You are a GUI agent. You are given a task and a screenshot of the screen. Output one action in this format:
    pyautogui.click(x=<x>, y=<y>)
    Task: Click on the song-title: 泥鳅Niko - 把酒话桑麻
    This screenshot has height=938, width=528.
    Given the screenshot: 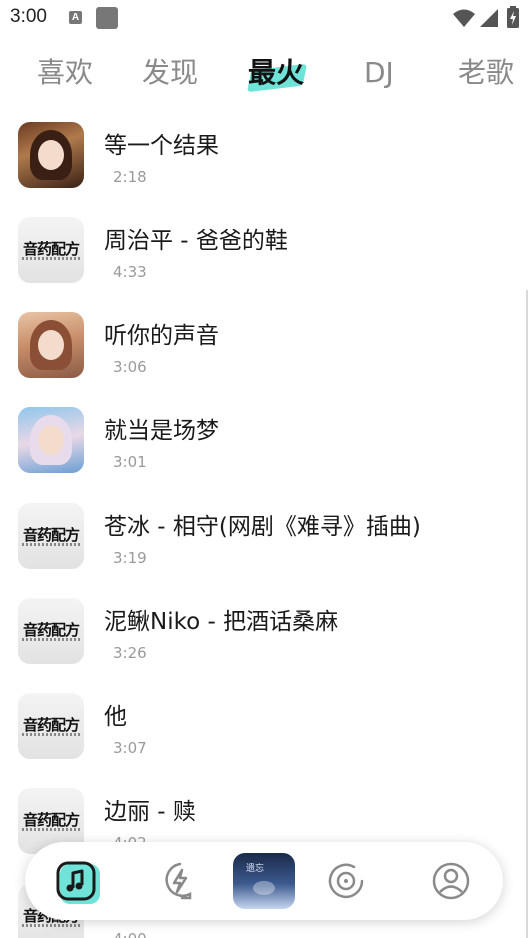 What is the action you would take?
    pyautogui.click(x=221, y=622)
    